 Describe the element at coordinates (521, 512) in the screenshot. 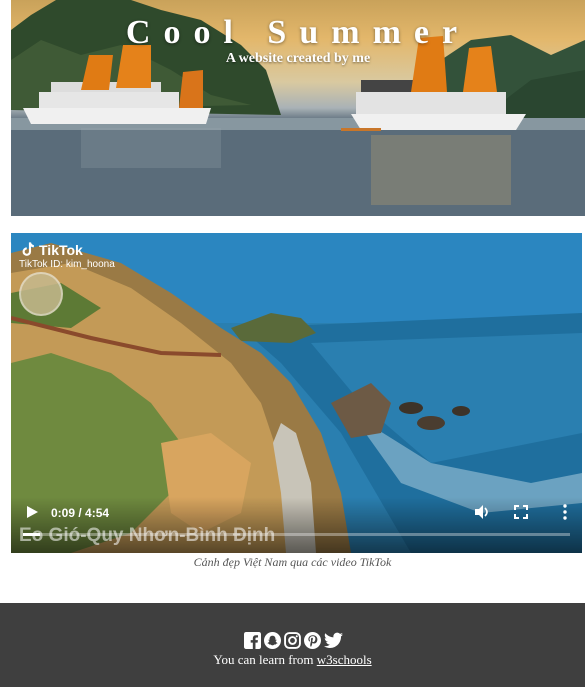

I see `fullscreen-icon` at that location.